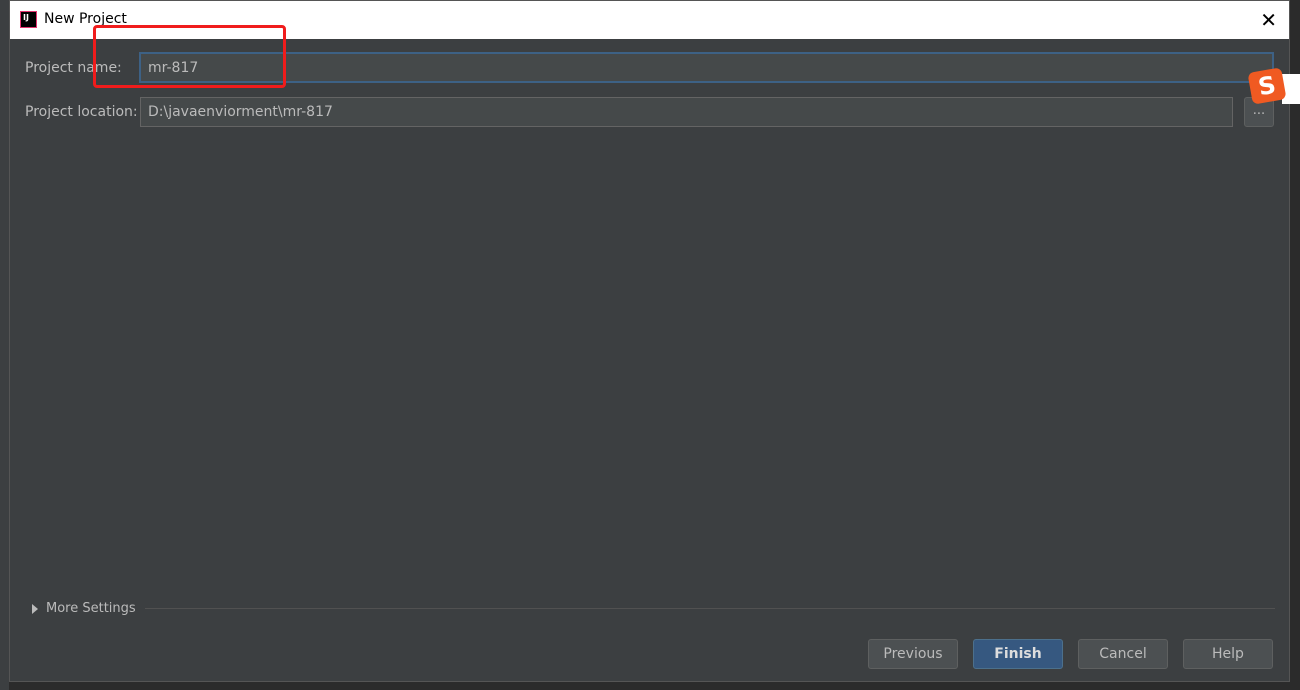 The height and width of the screenshot is (690, 1300). What do you see at coordinates (706, 67) in the screenshot?
I see `project-name-input` at bounding box center [706, 67].